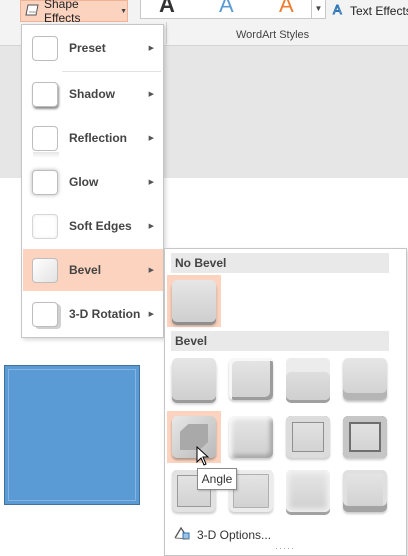 The image size is (408, 556). What do you see at coordinates (280, 263) in the screenshot?
I see `no-bevel-header: No Bevel` at bounding box center [280, 263].